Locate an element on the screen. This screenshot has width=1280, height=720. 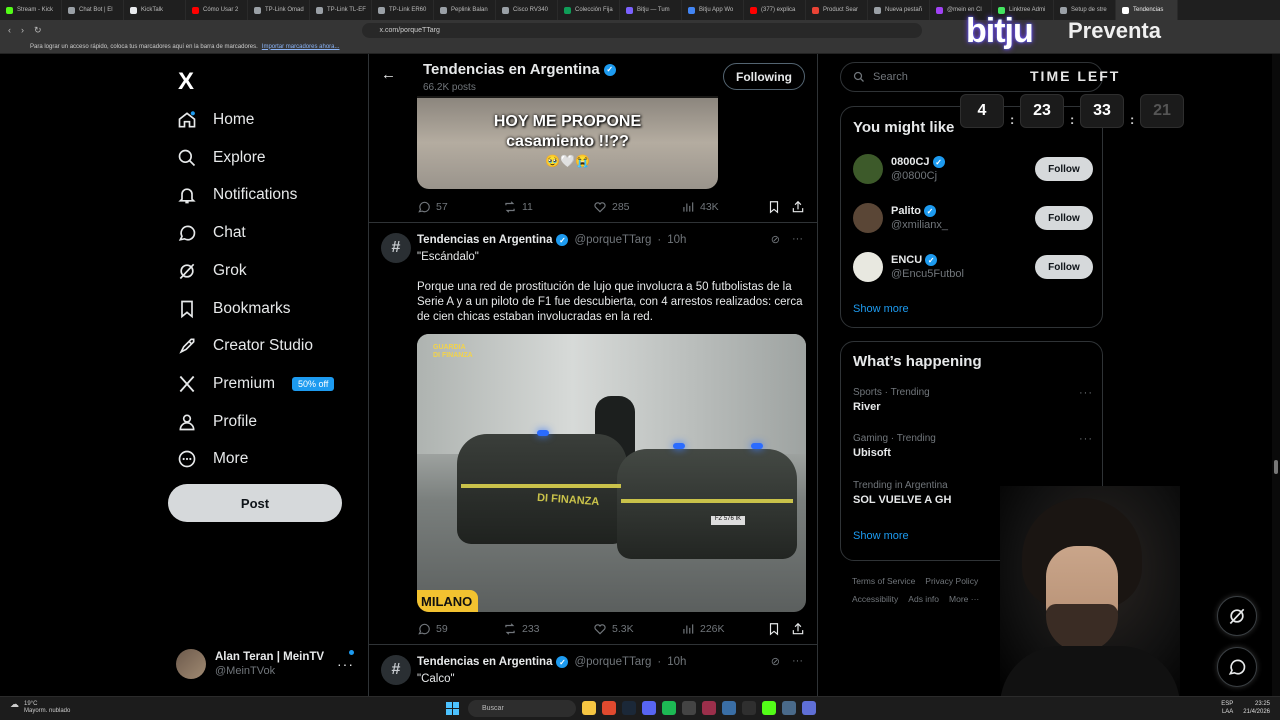
forward-icon: › is located at coordinates (22, 30).